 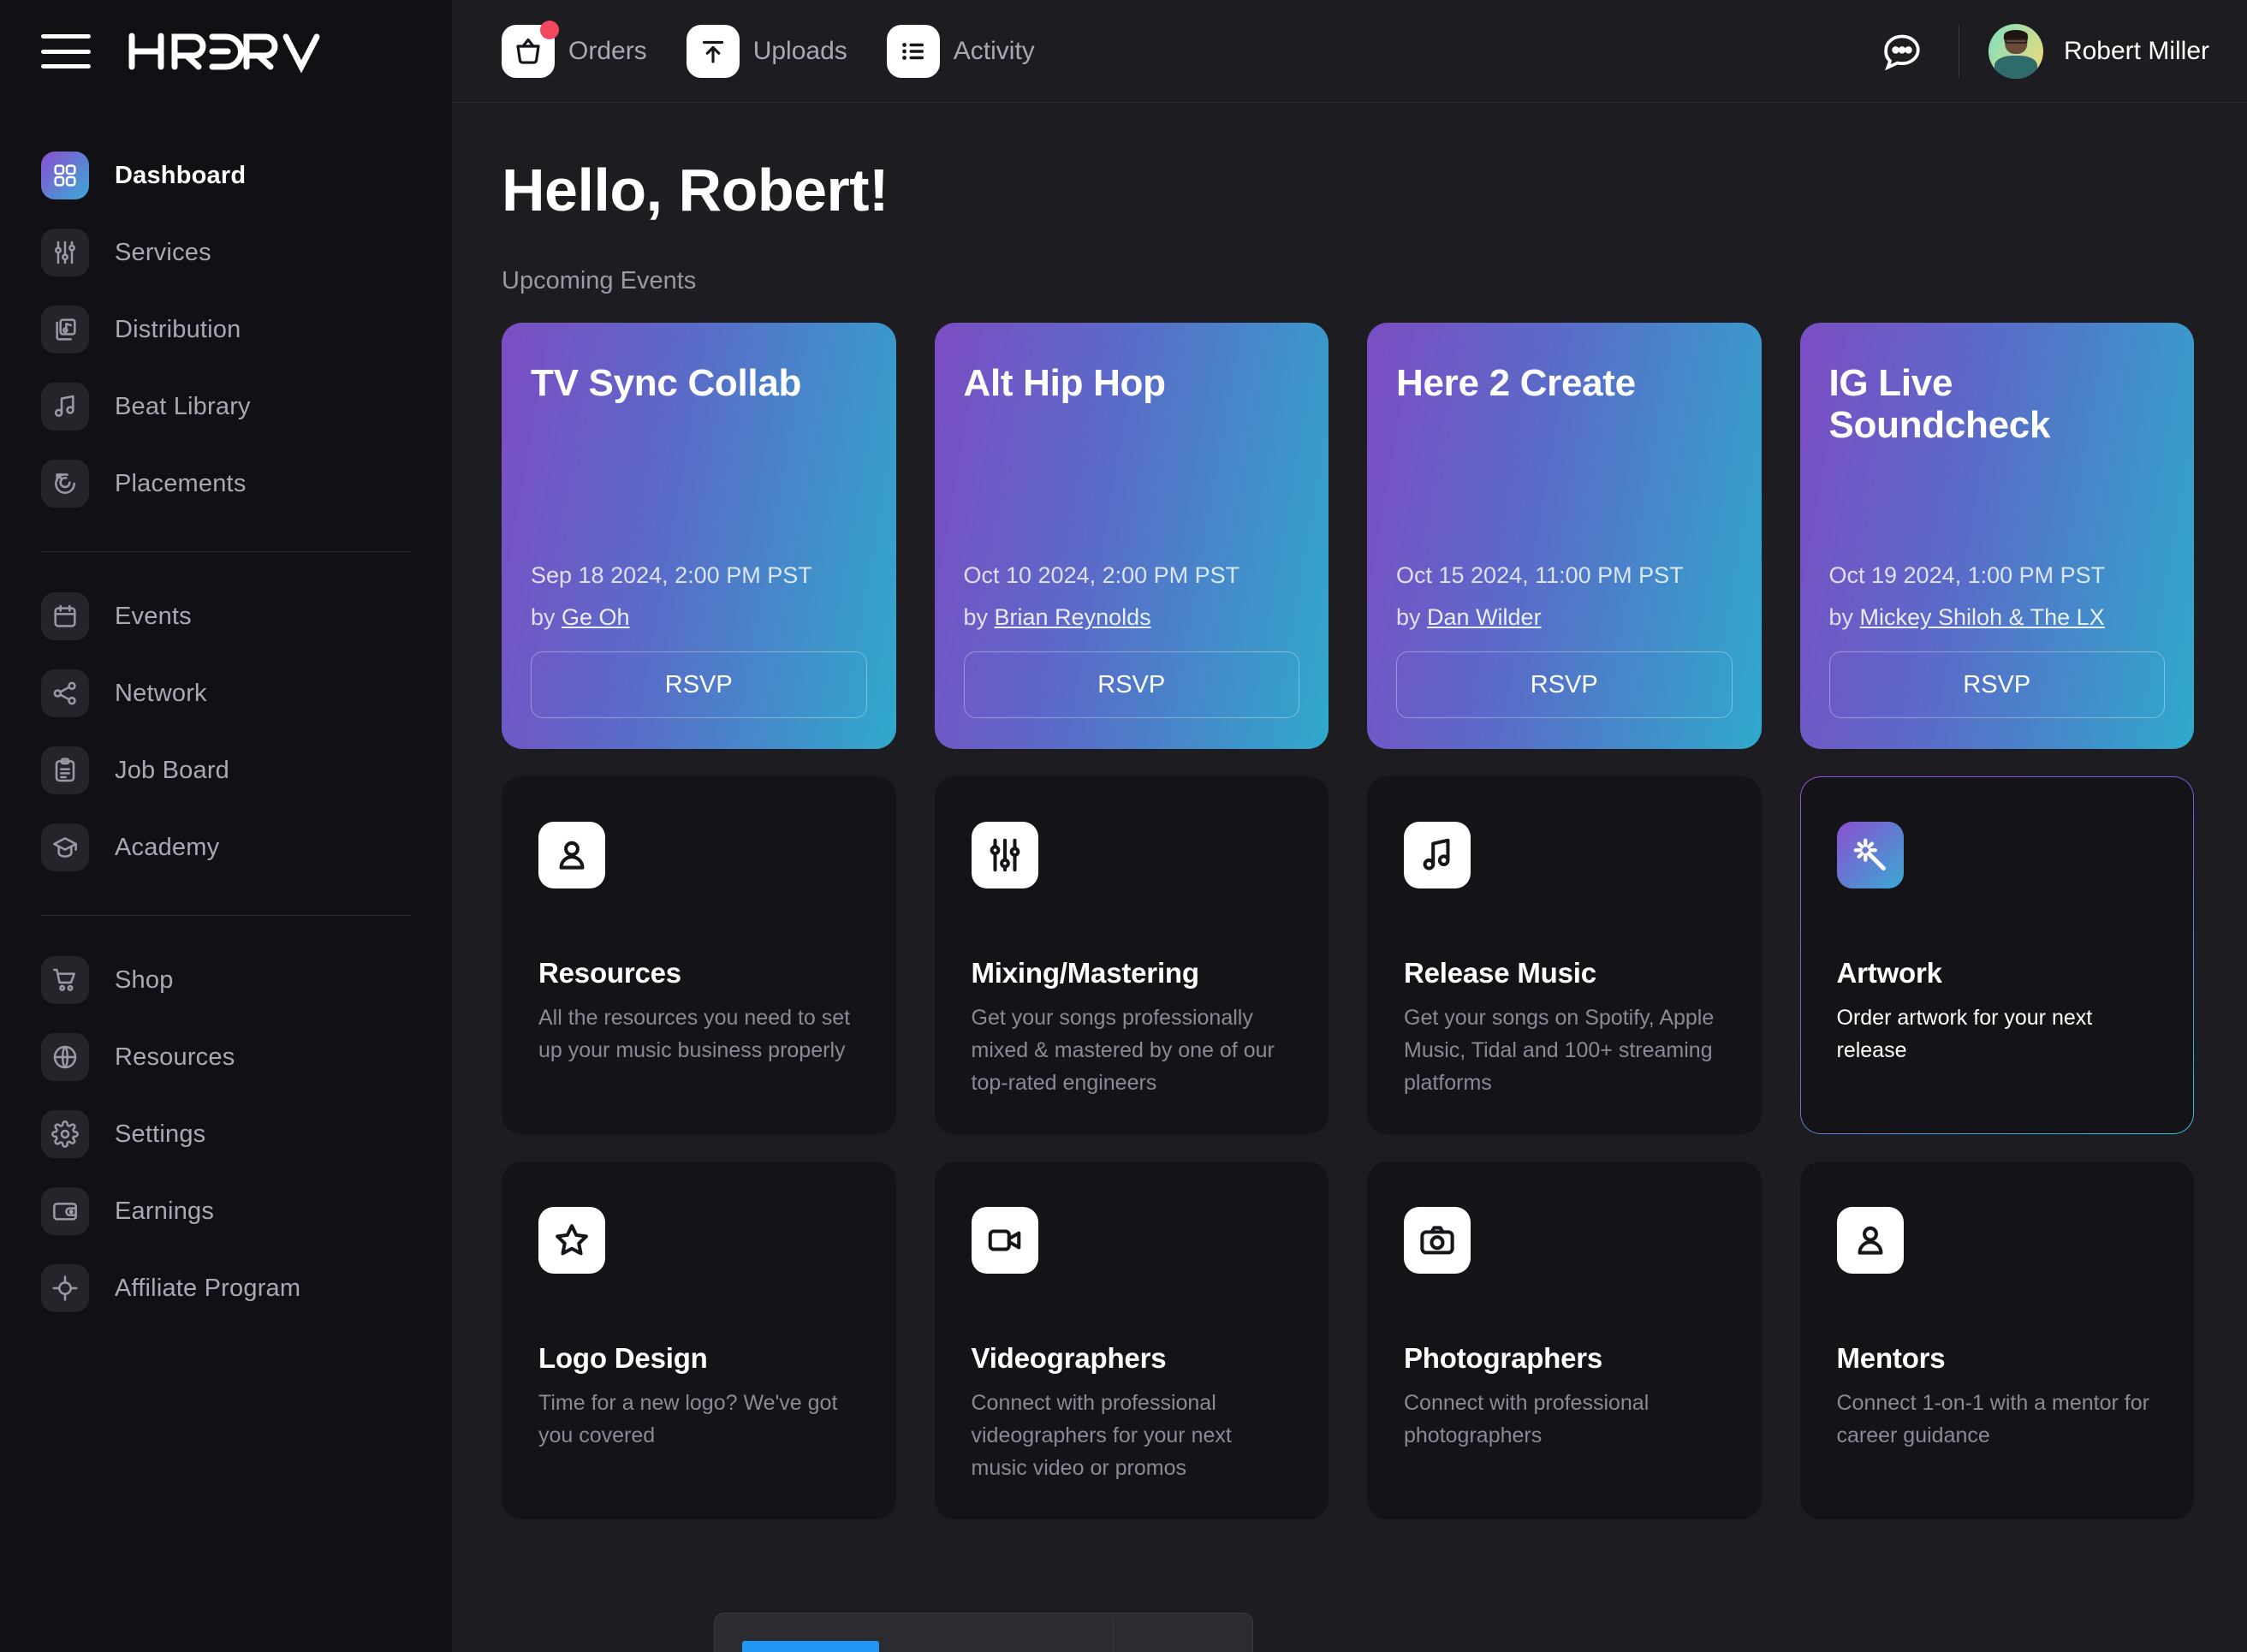 What do you see at coordinates (163, 252) in the screenshot?
I see `sidebar-item-label: Services` at bounding box center [163, 252].